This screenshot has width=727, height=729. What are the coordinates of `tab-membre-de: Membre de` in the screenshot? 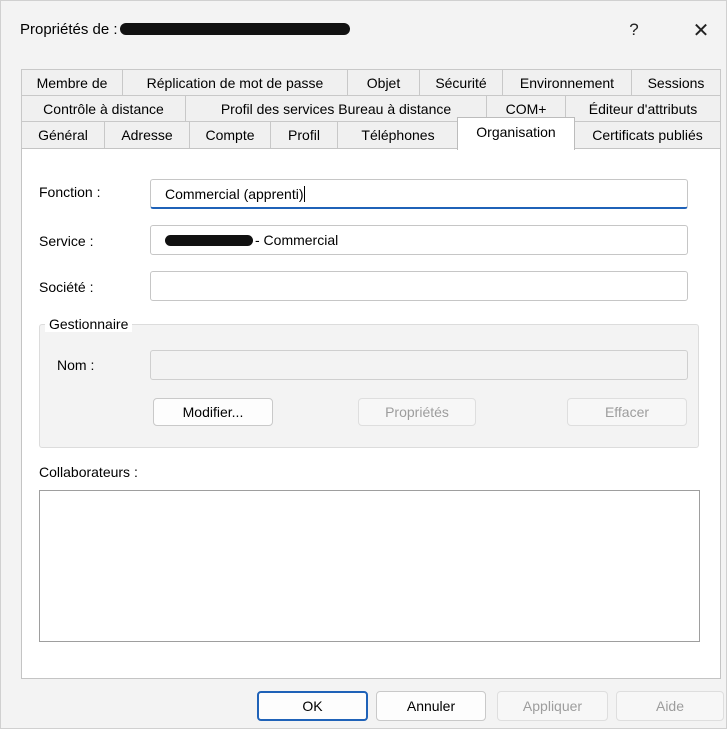 It's located at (72, 82).